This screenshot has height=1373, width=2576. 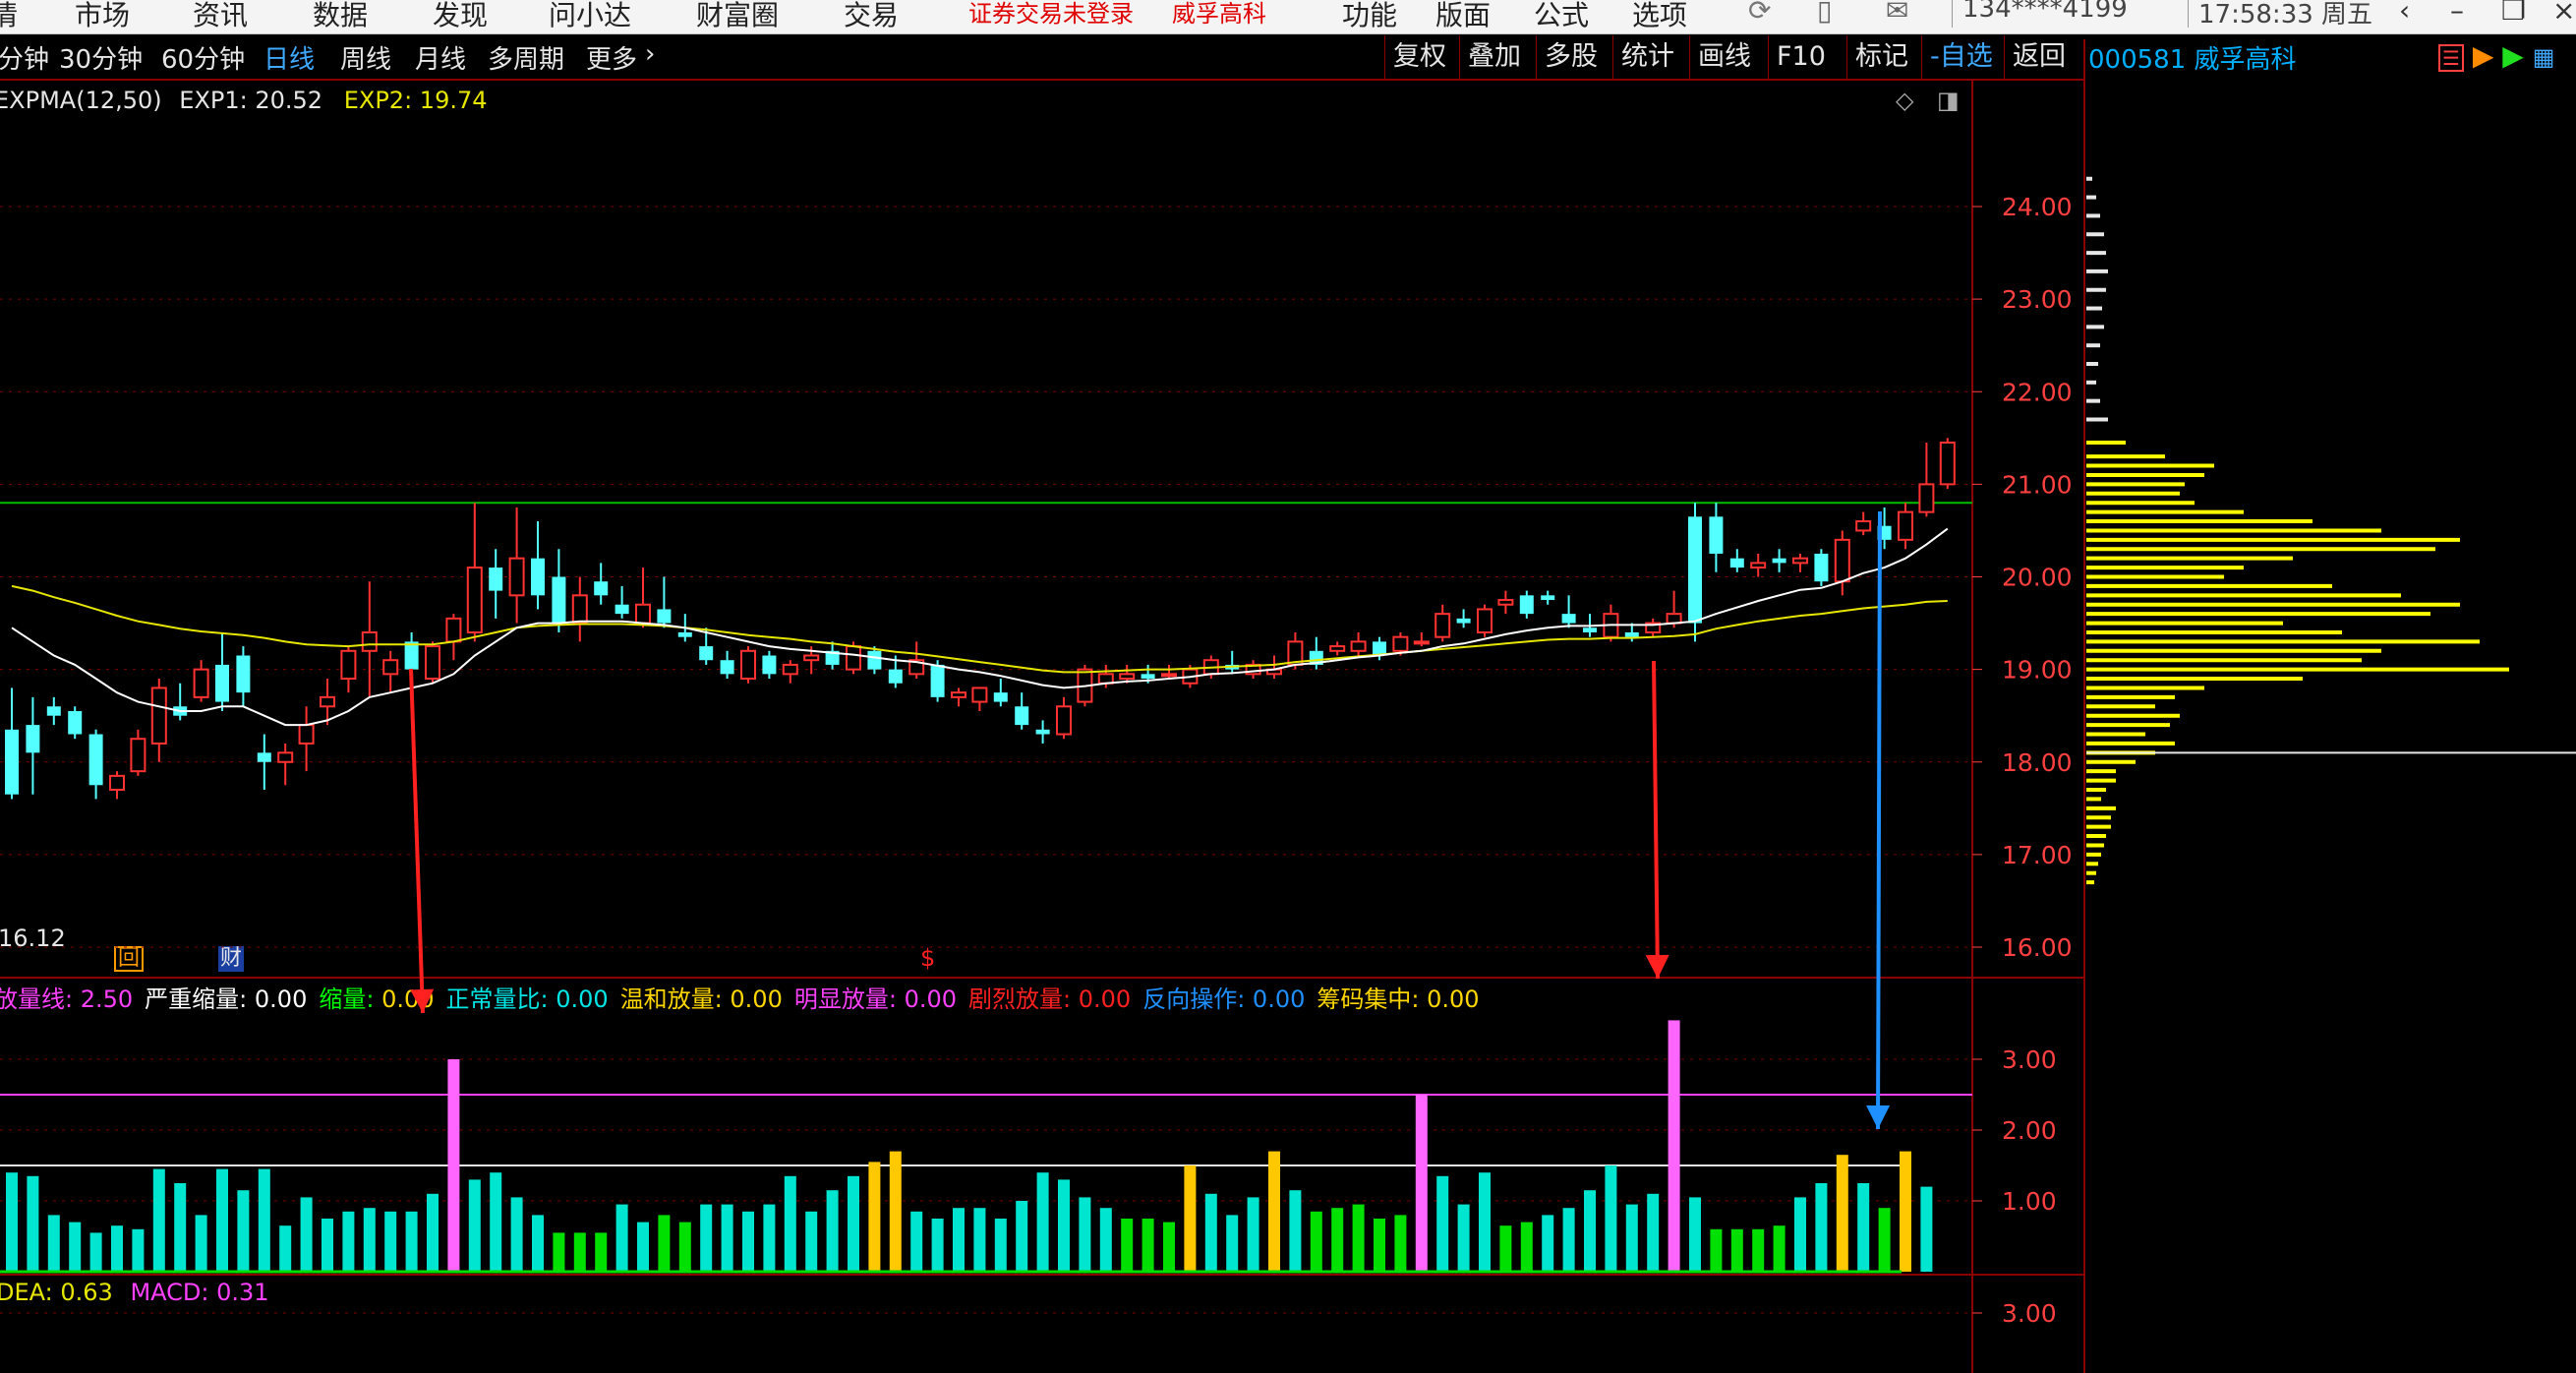 What do you see at coordinates (2037, 670) in the screenshot?
I see `price-tick-label: 19.00` at bounding box center [2037, 670].